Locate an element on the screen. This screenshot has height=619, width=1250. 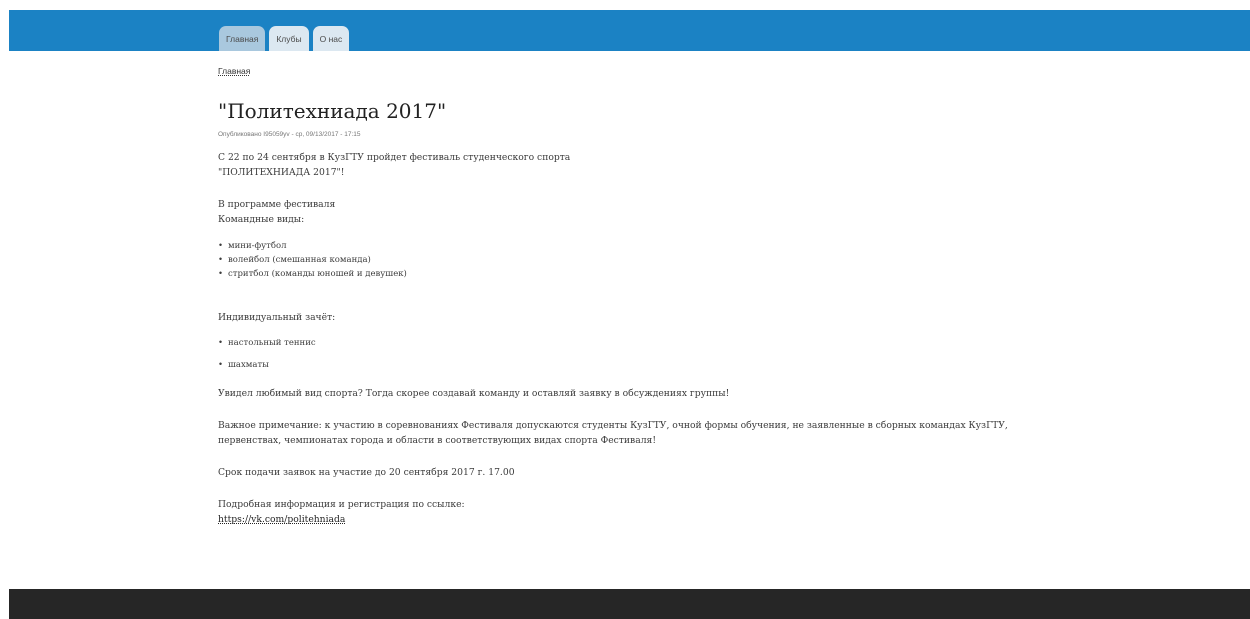
top-header-bar: Главная Клубы О нас is located at coordinates (629, 30).